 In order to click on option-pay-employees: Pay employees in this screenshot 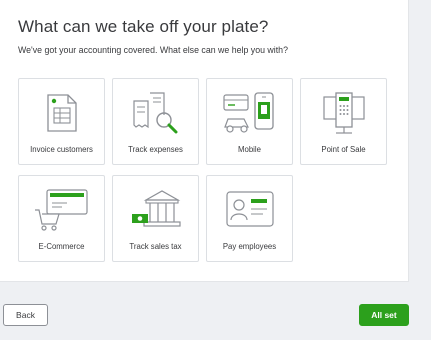, I will do `click(249, 218)`.